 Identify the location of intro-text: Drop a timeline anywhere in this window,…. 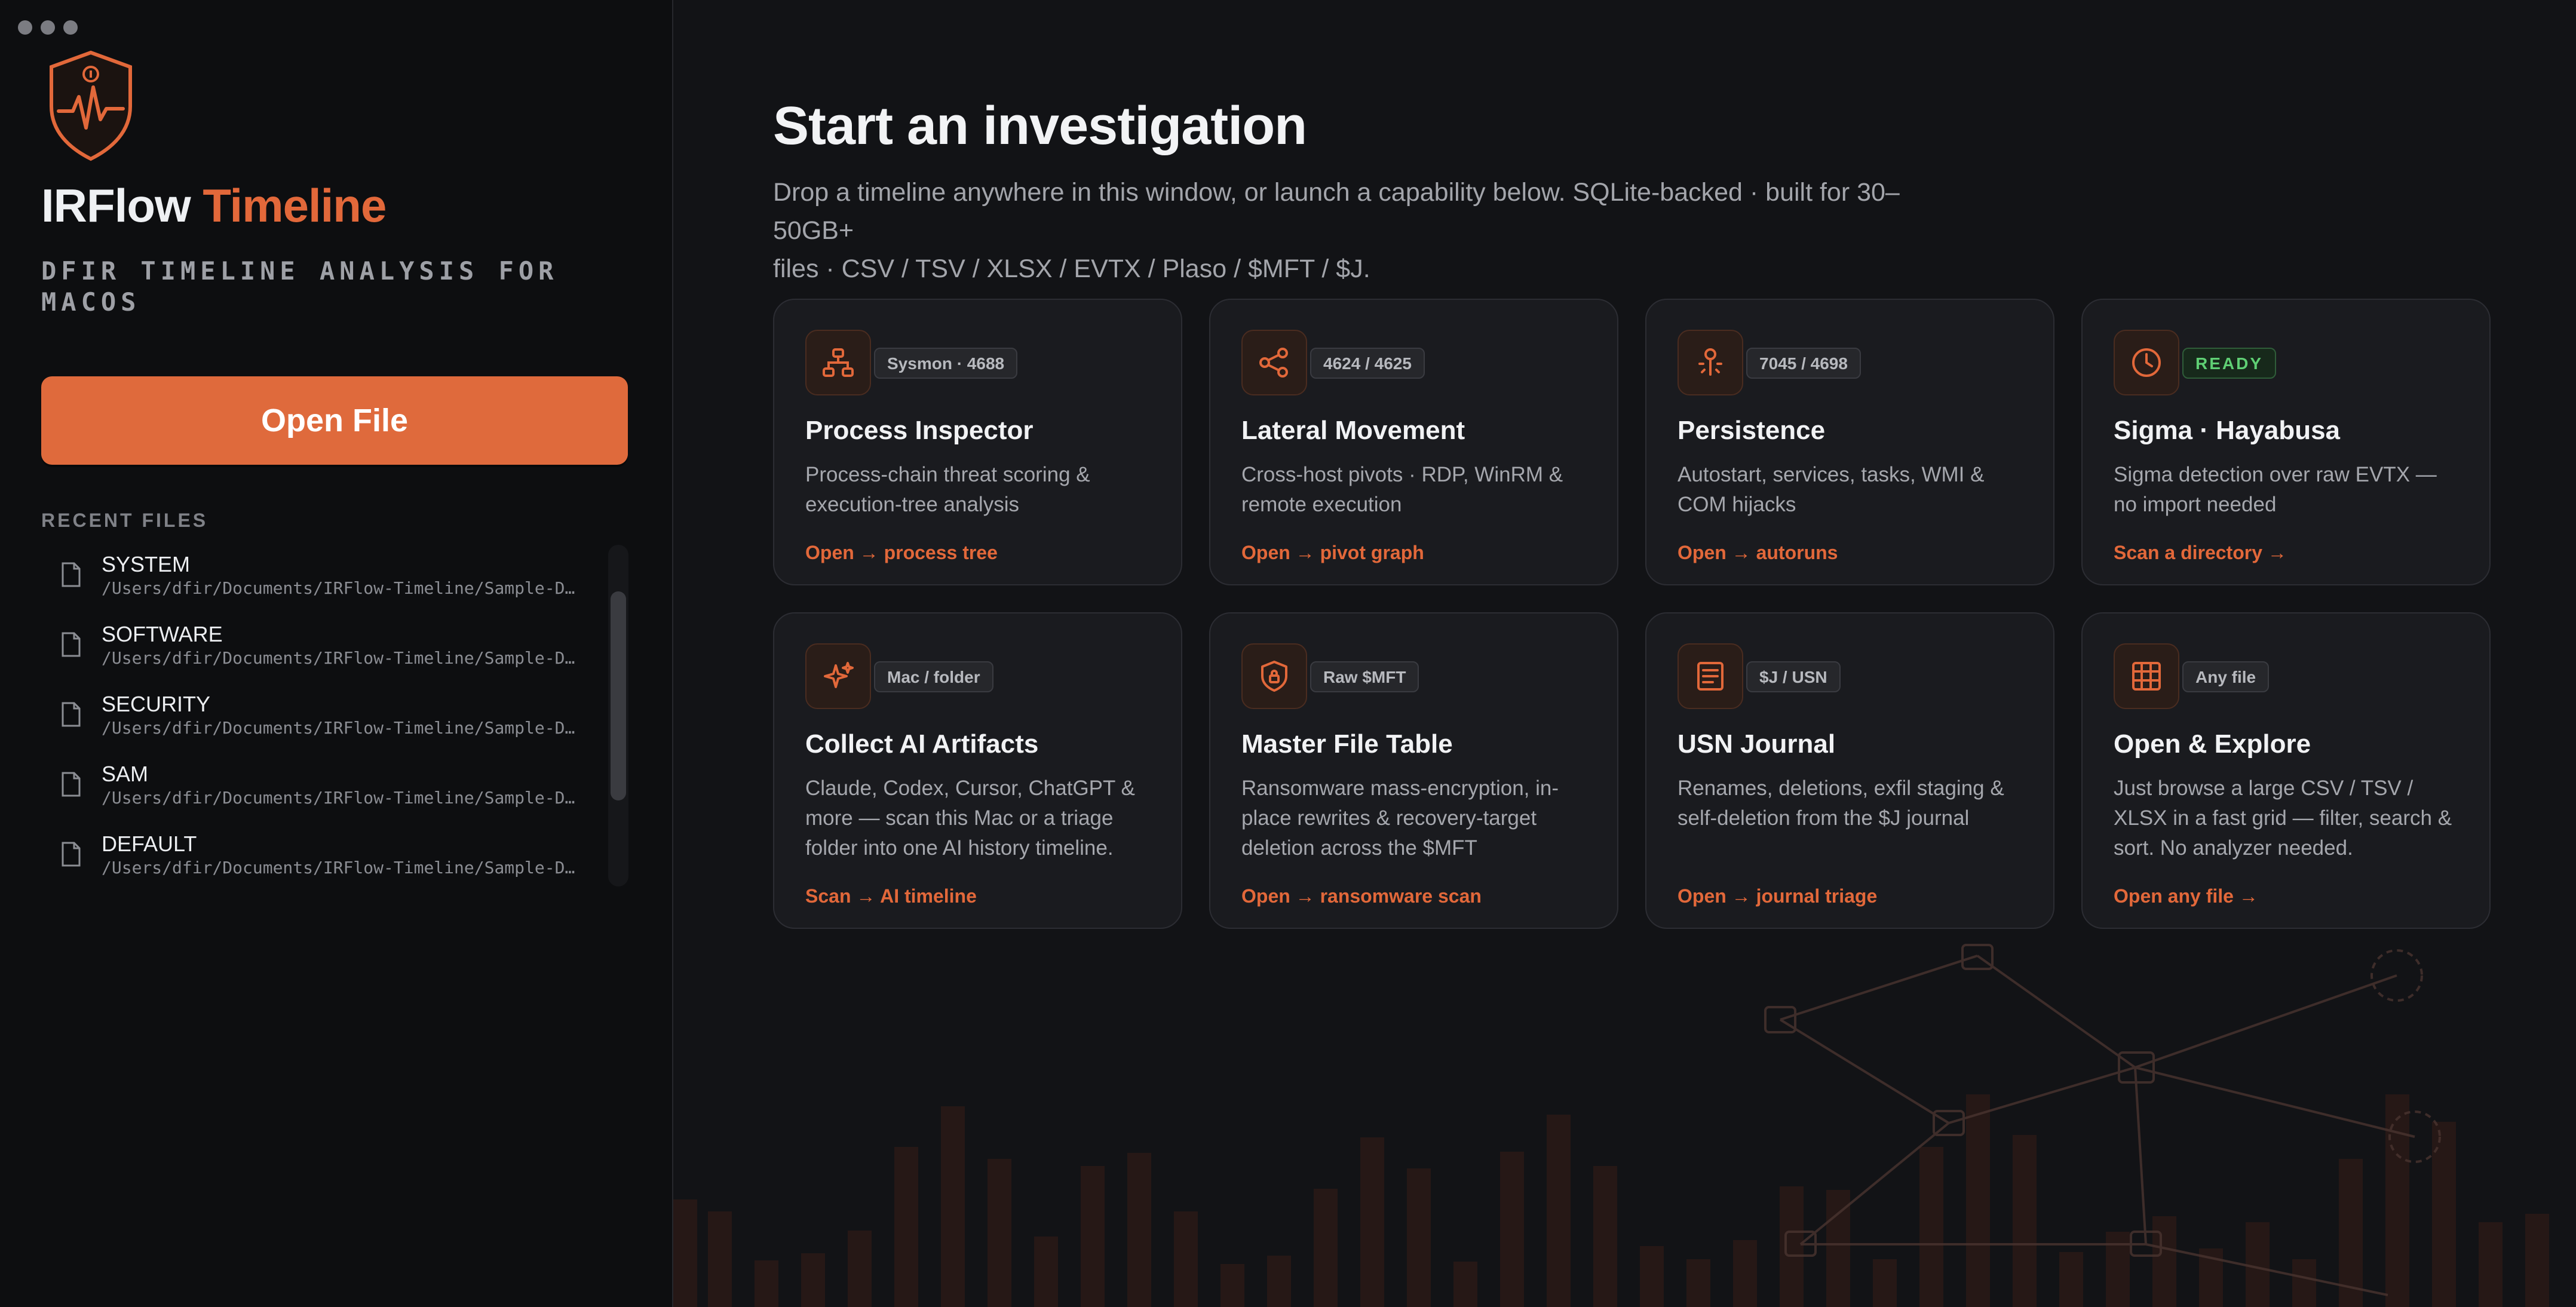
(1370, 230).